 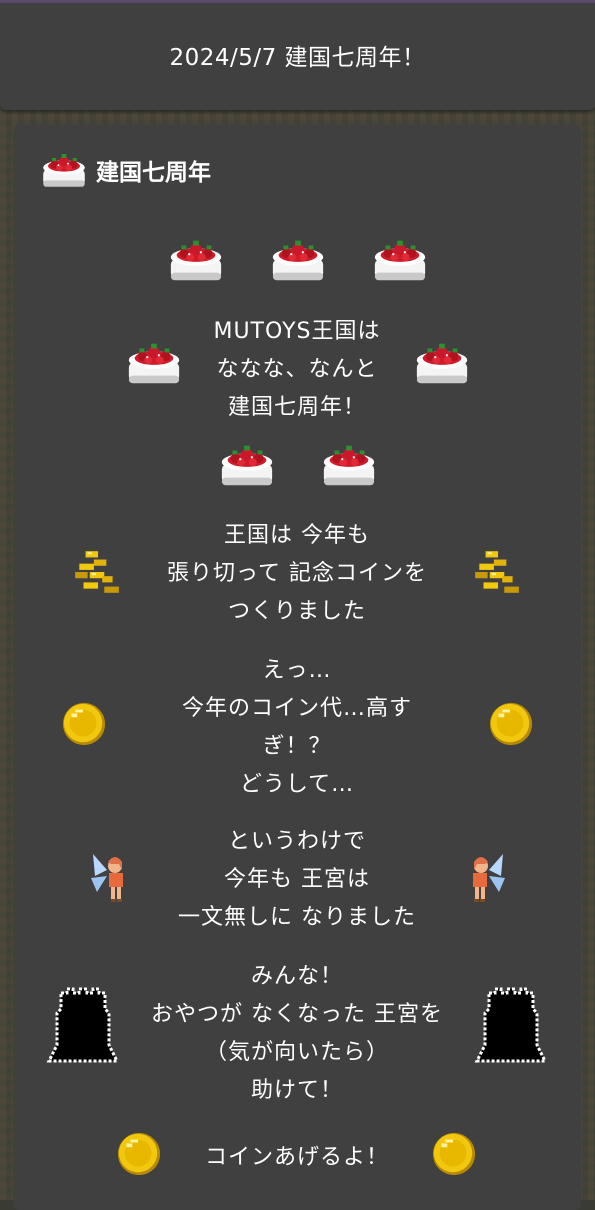 I want to click on card-title: 建国七周年, so click(x=153, y=173).